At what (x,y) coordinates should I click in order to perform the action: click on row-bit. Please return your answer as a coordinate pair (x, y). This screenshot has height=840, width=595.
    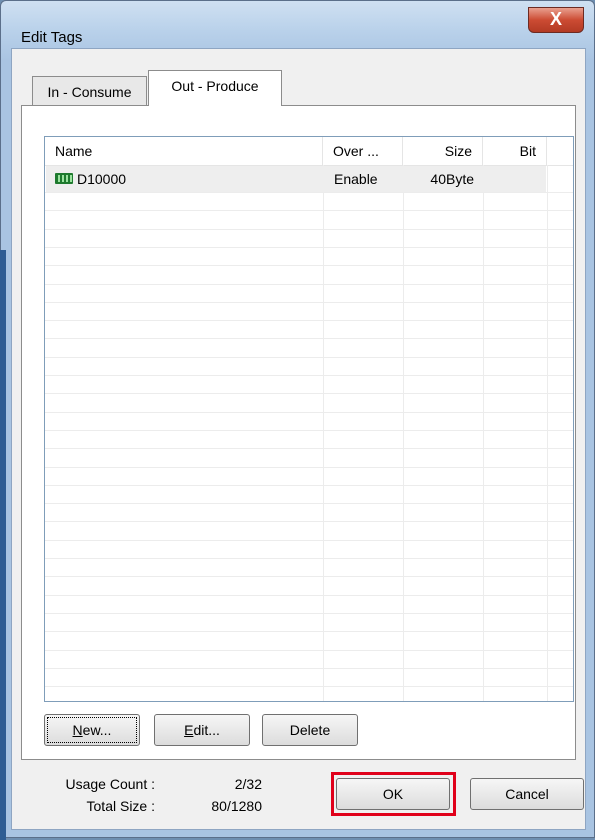
    Looking at the image, I should click on (511, 179).